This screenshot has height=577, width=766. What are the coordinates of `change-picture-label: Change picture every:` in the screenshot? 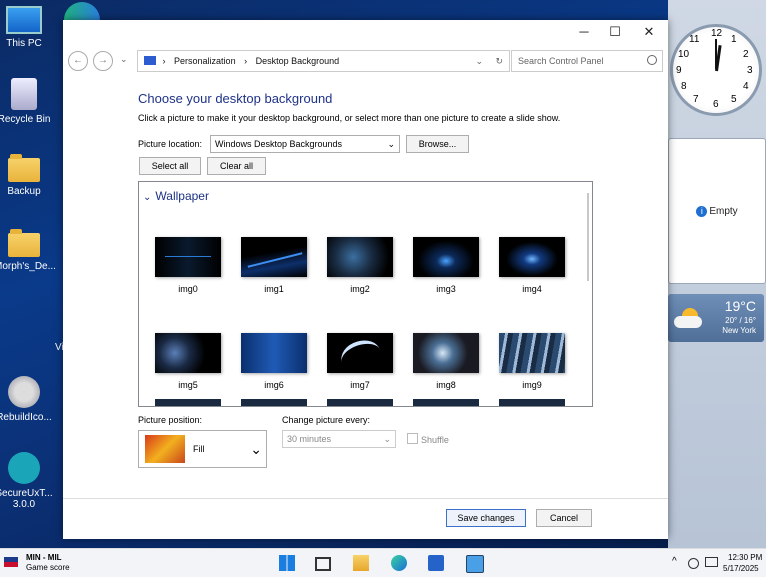 It's located at (326, 420).